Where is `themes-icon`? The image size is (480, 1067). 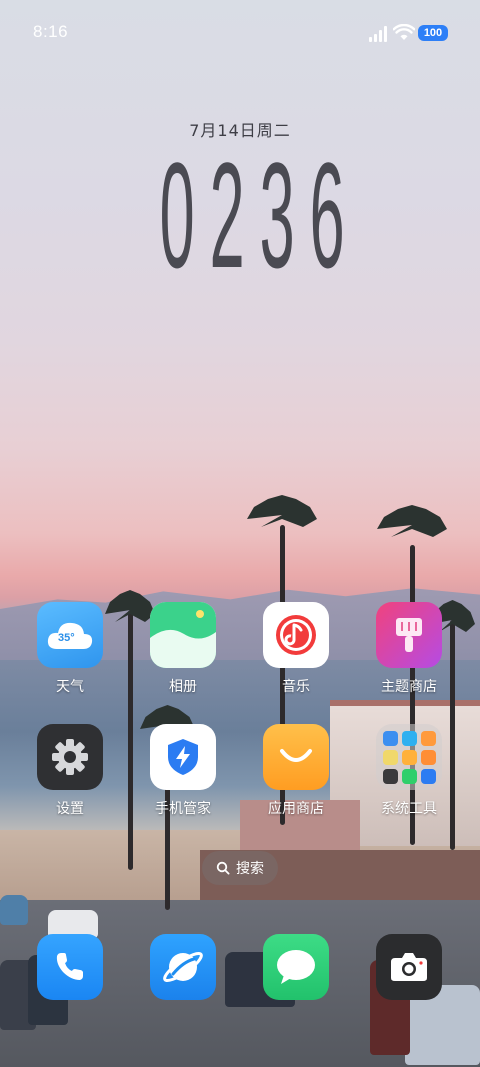 themes-icon is located at coordinates (409, 635).